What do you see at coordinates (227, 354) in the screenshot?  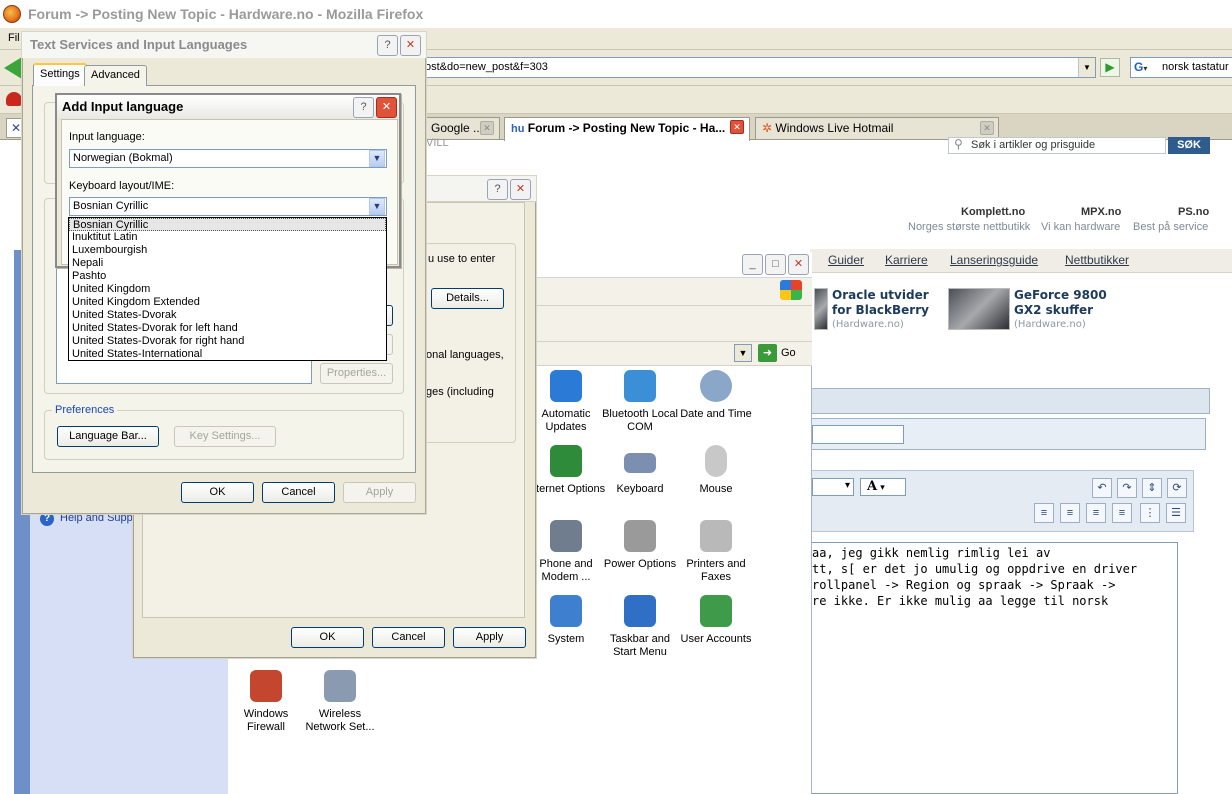 I see `dropdown-option: United States-International` at bounding box center [227, 354].